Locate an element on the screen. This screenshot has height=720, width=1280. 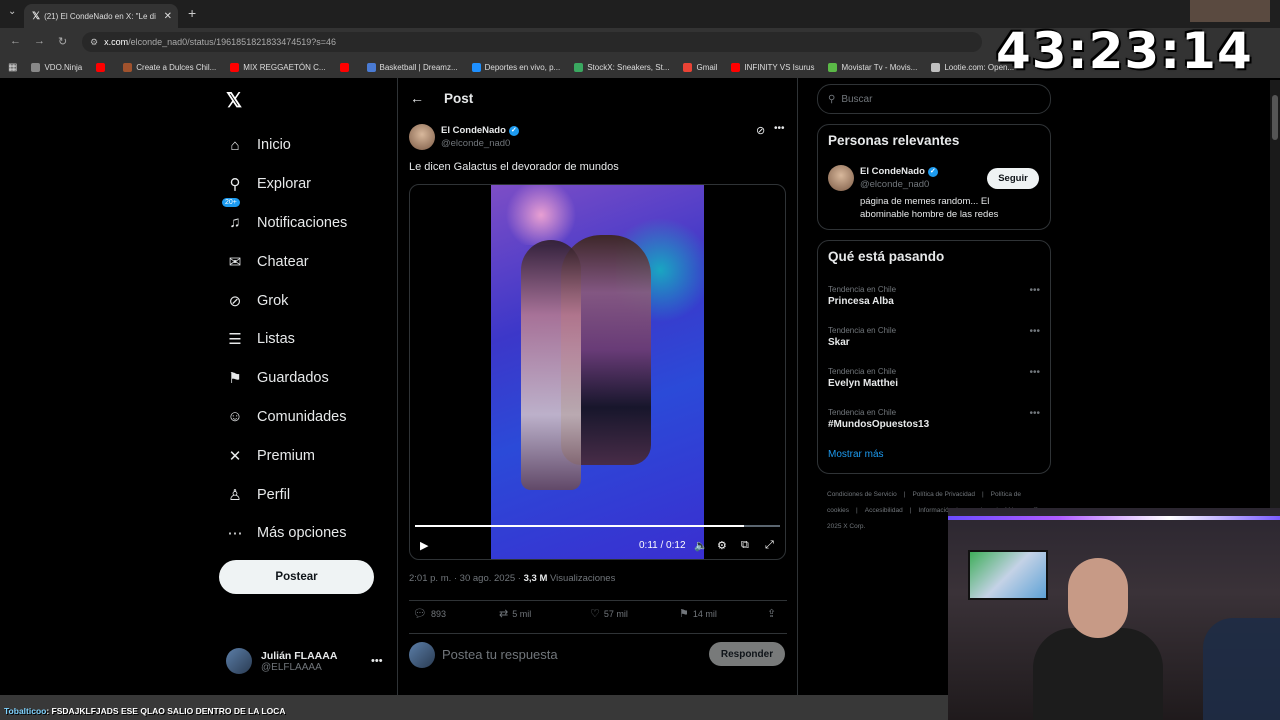
sidebar-item-más-opciones: ⋯ Más opciones is located at coordinates (286, 533).